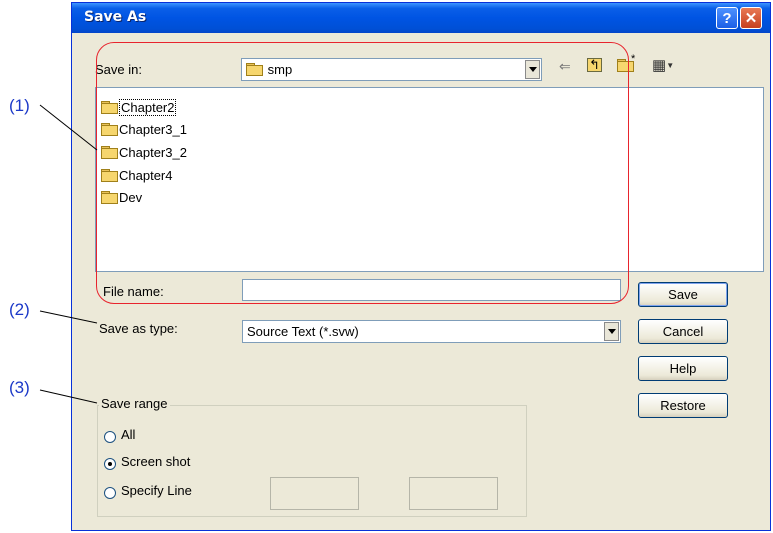  I want to click on callout-leaders, so click(68, 254).